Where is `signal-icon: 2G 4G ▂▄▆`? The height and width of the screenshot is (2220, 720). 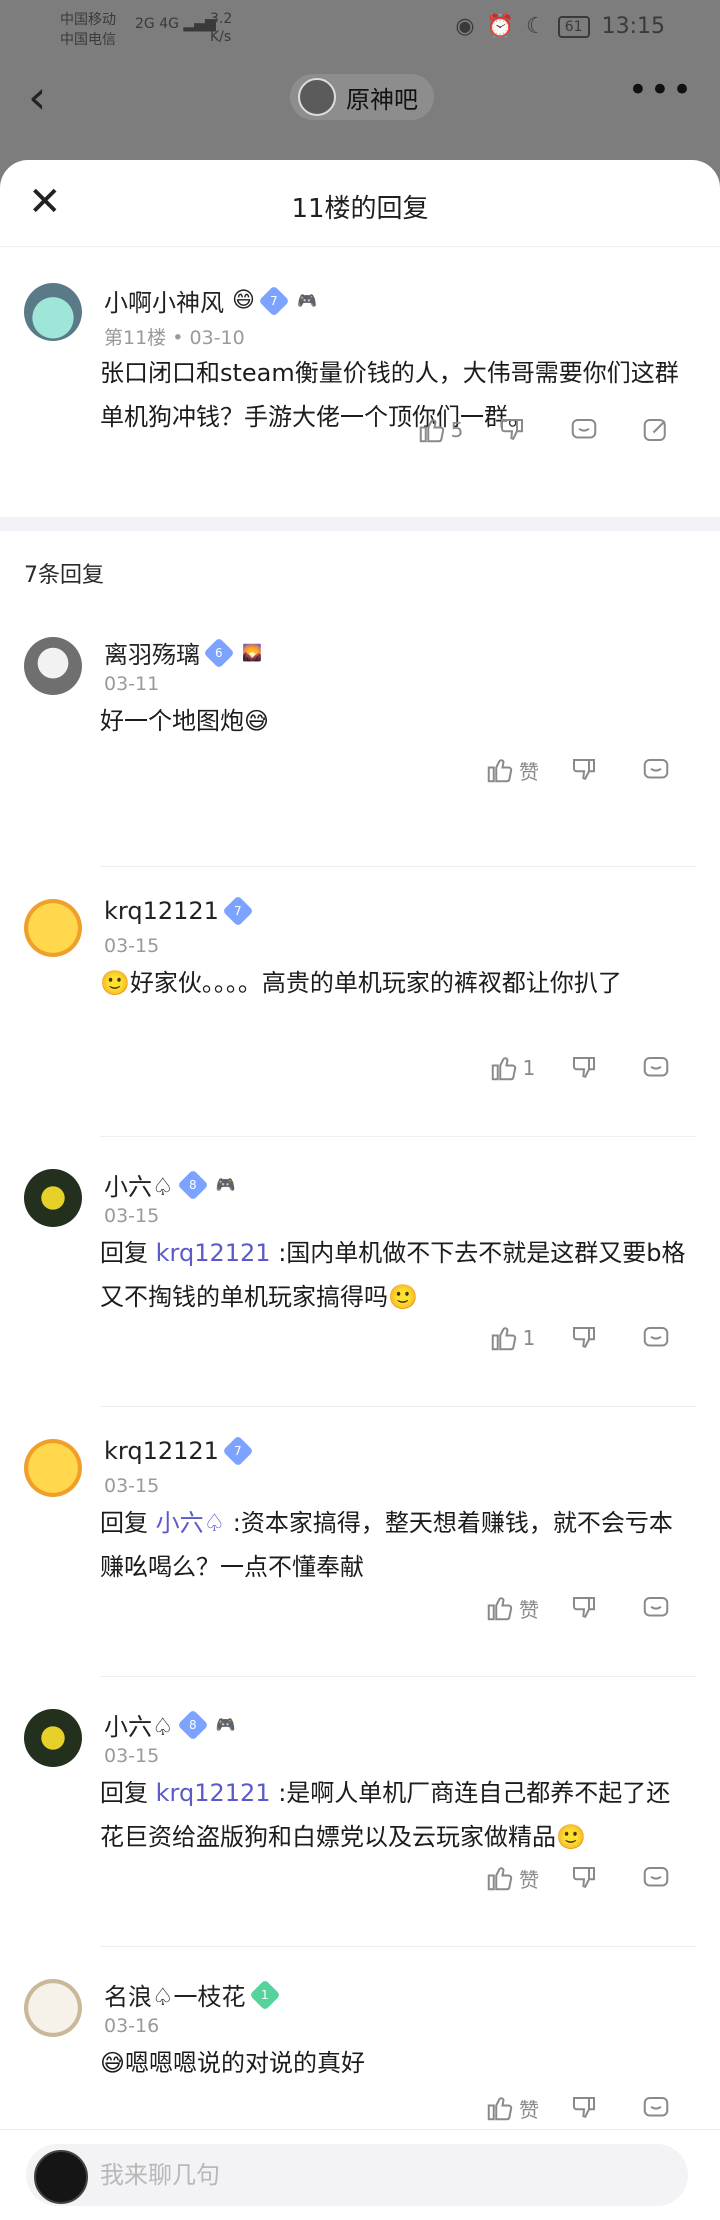 signal-icon: 2G 4G ▂▄▆ is located at coordinates (175, 24).